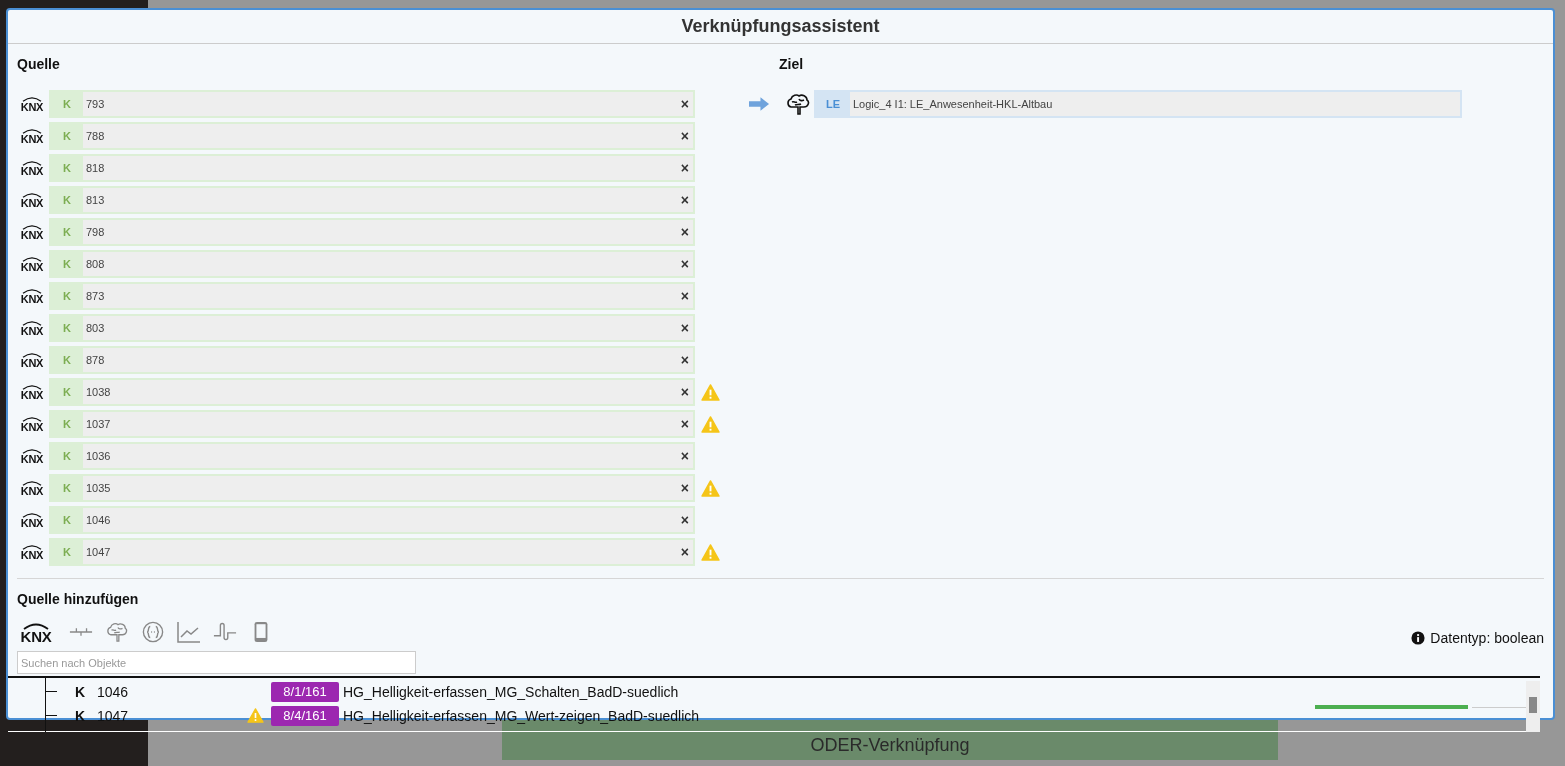 This screenshot has height=766, width=1565. What do you see at coordinates (39, 65) in the screenshot?
I see `section-heading: Quelle` at bounding box center [39, 65].